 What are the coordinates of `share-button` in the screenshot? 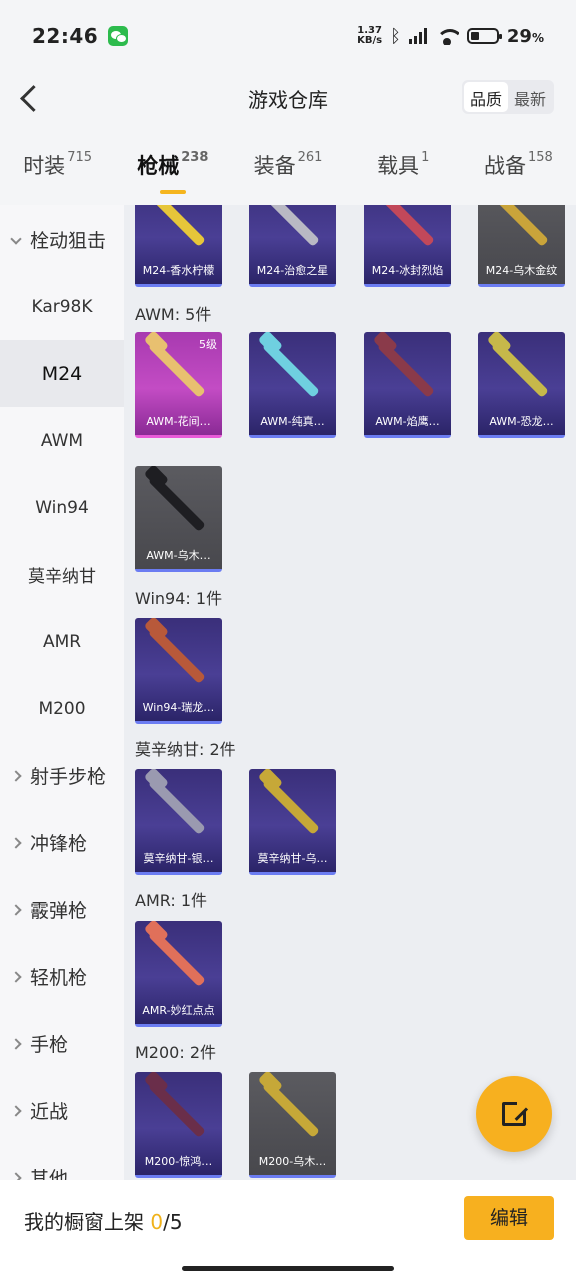 It's located at (514, 1114).